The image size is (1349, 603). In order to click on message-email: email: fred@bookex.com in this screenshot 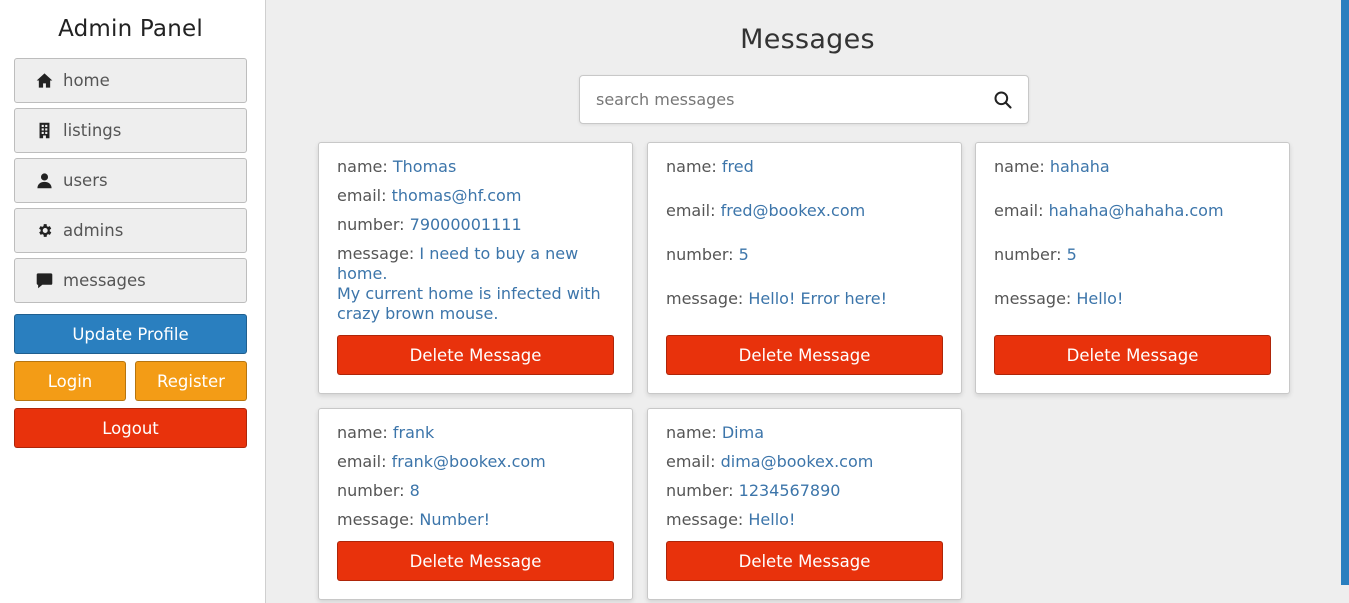, I will do `click(766, 210)`.